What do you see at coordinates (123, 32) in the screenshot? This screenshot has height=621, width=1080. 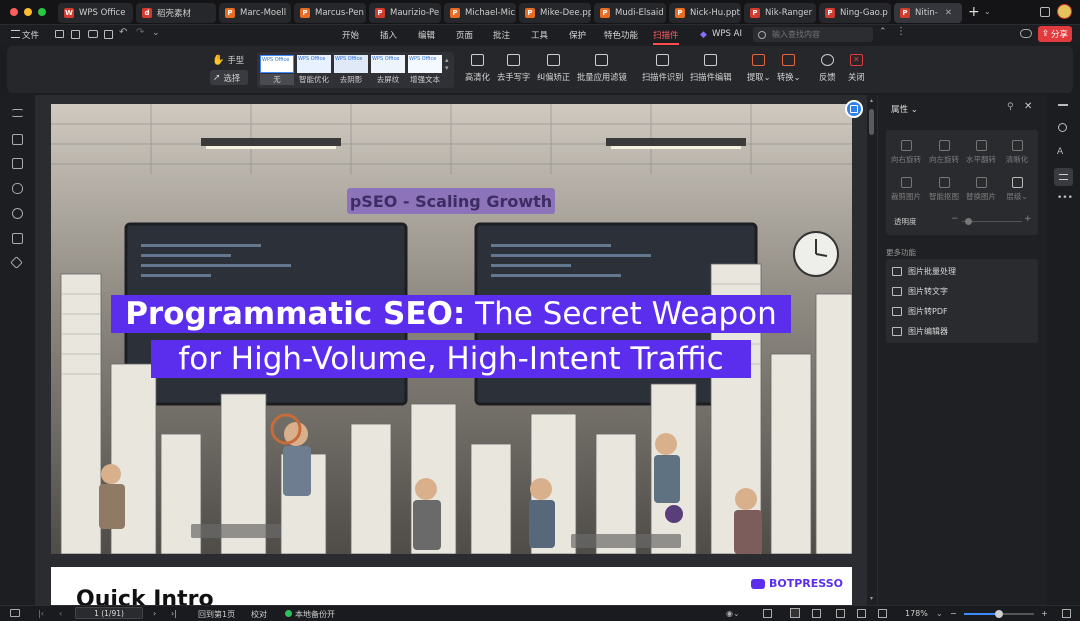 I see `undo-icon: ↶` at bounding box center [123, 32].